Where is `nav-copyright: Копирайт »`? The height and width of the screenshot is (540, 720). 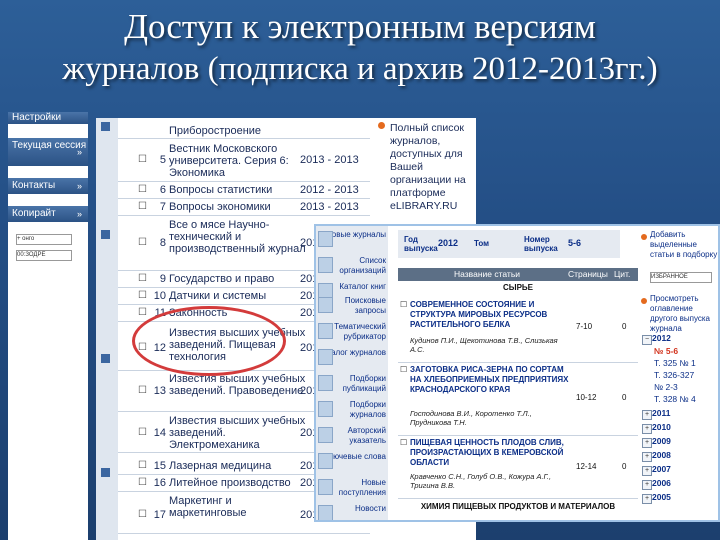
nav-copyright: Копирайт » is located at coordinates (48, 214).